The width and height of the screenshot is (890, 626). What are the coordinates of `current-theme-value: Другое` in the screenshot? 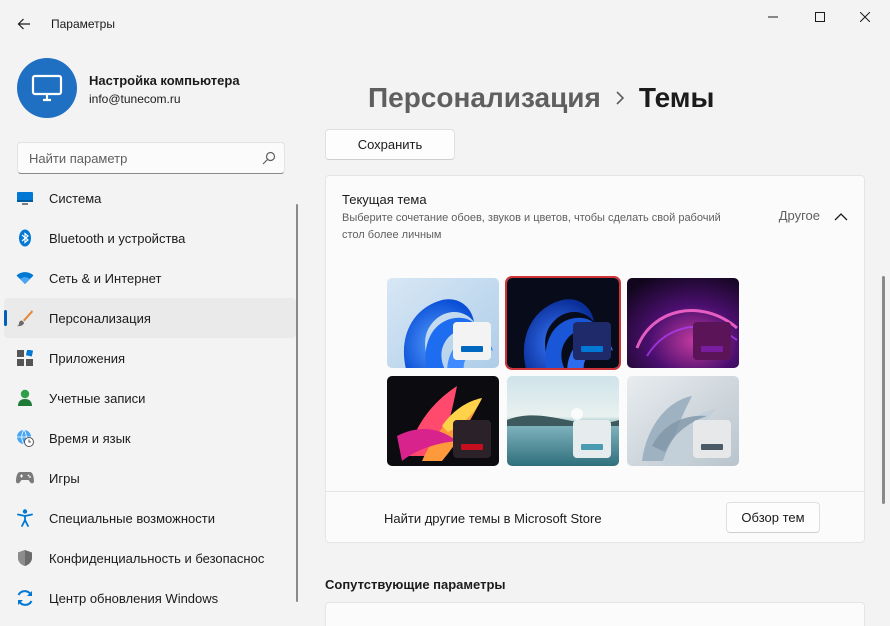 It's located at (799, 215).